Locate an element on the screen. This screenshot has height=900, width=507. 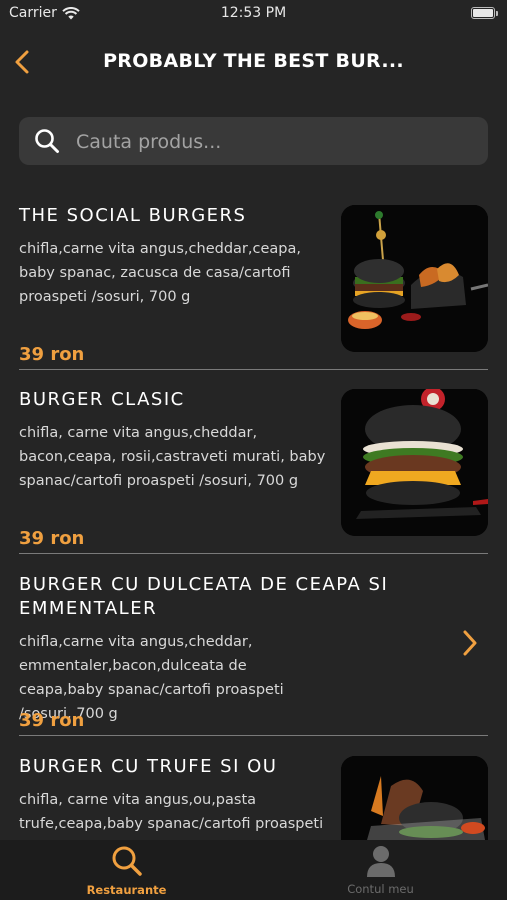
battery-icon is located at coordinates (484, 13).